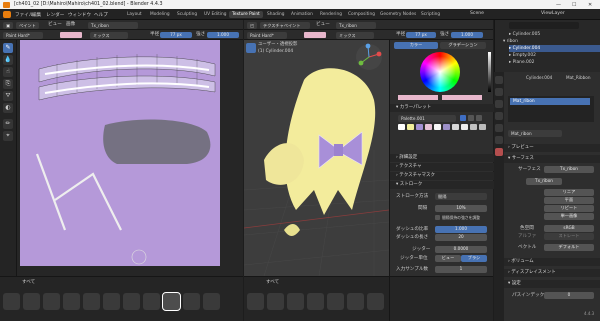 The image size is (600, 321). Describe the element at coordinates (27, 25) in the screenshot. I see `image-paint-mode-dropdown: ペイント` at that location.